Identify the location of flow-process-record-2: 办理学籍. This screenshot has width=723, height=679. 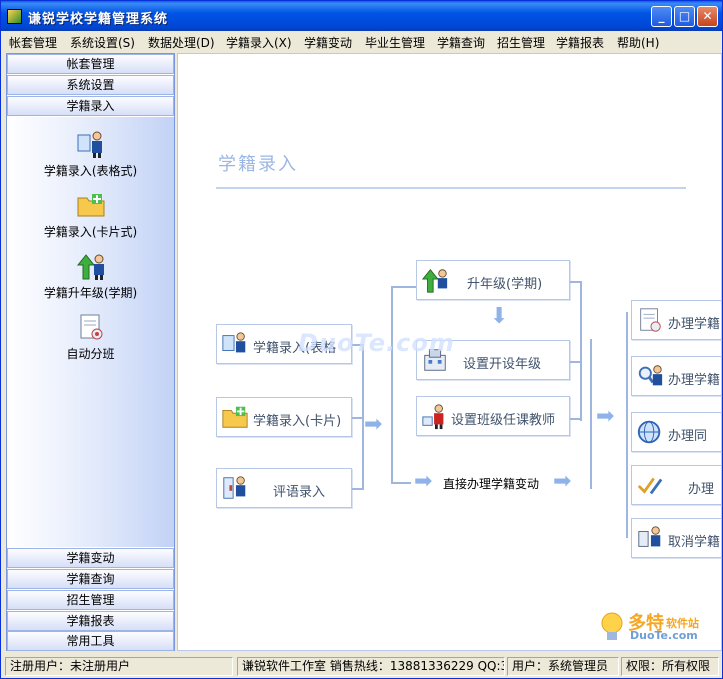
(676, 376).